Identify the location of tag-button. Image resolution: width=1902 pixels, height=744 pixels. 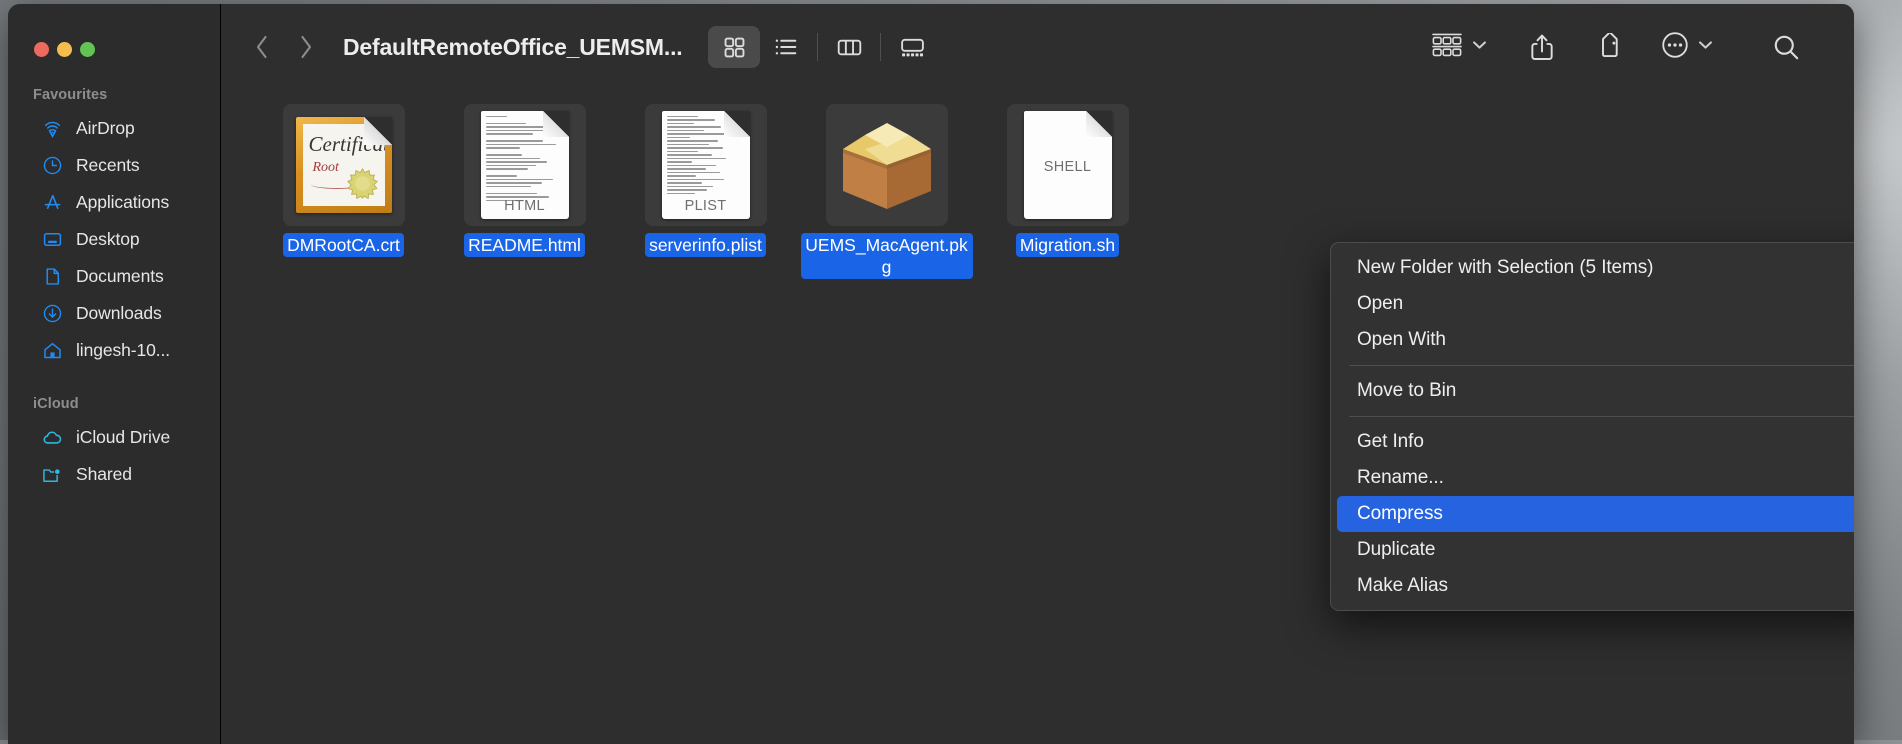
(1610, 47).